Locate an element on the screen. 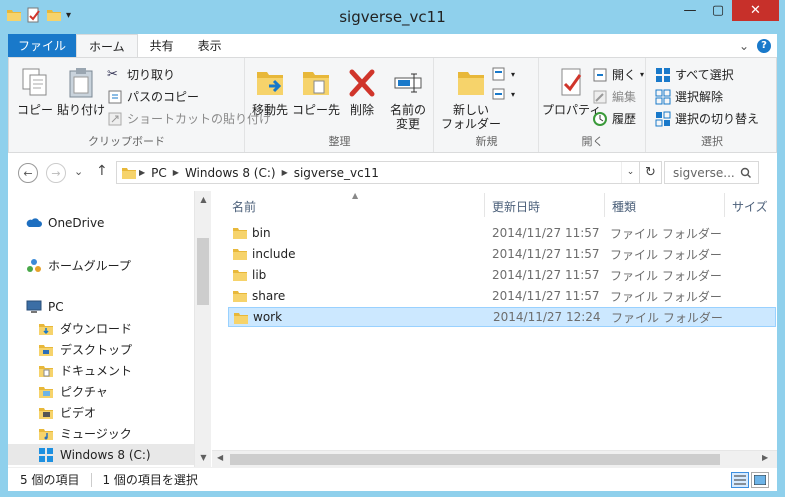  cut-button: ✂ 切り取り is located at coordinates (141, 74).